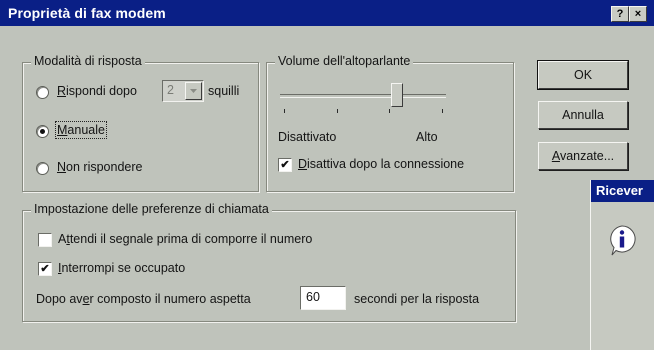 The image size is (654, 350). I want to click on ok-button: OK, so click(583, 75).